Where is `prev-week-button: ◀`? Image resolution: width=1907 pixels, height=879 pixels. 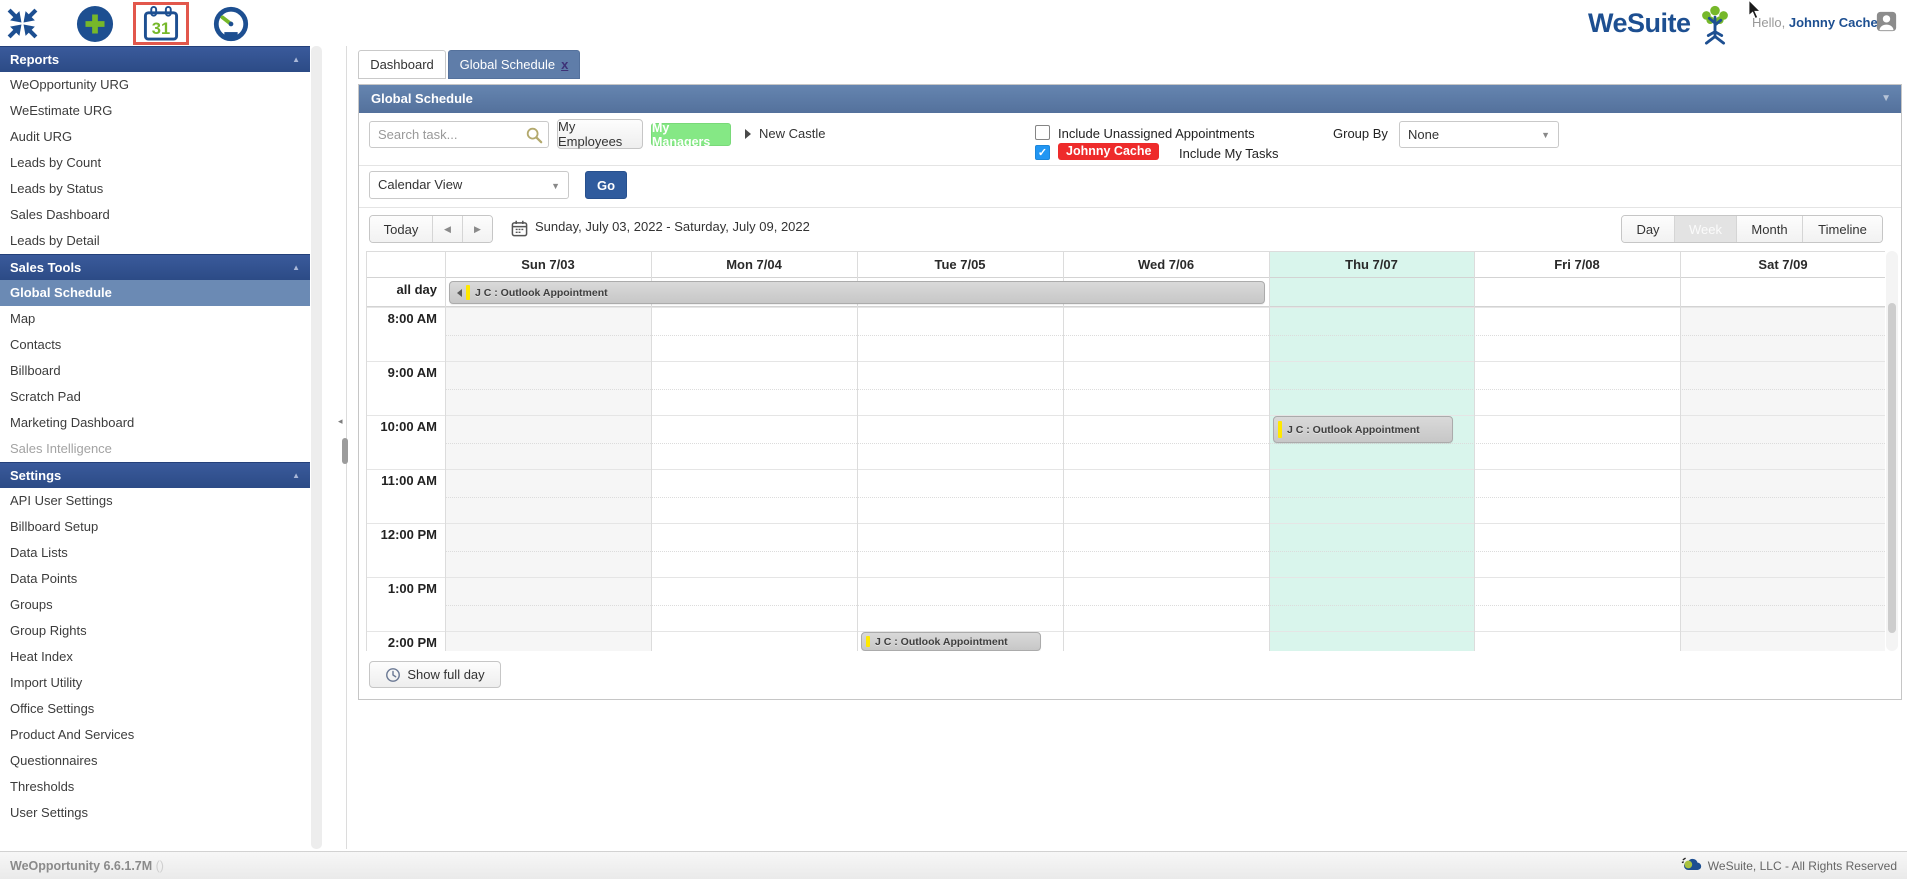
prev-week-button: ◀ is located at coordinates (447, 229).